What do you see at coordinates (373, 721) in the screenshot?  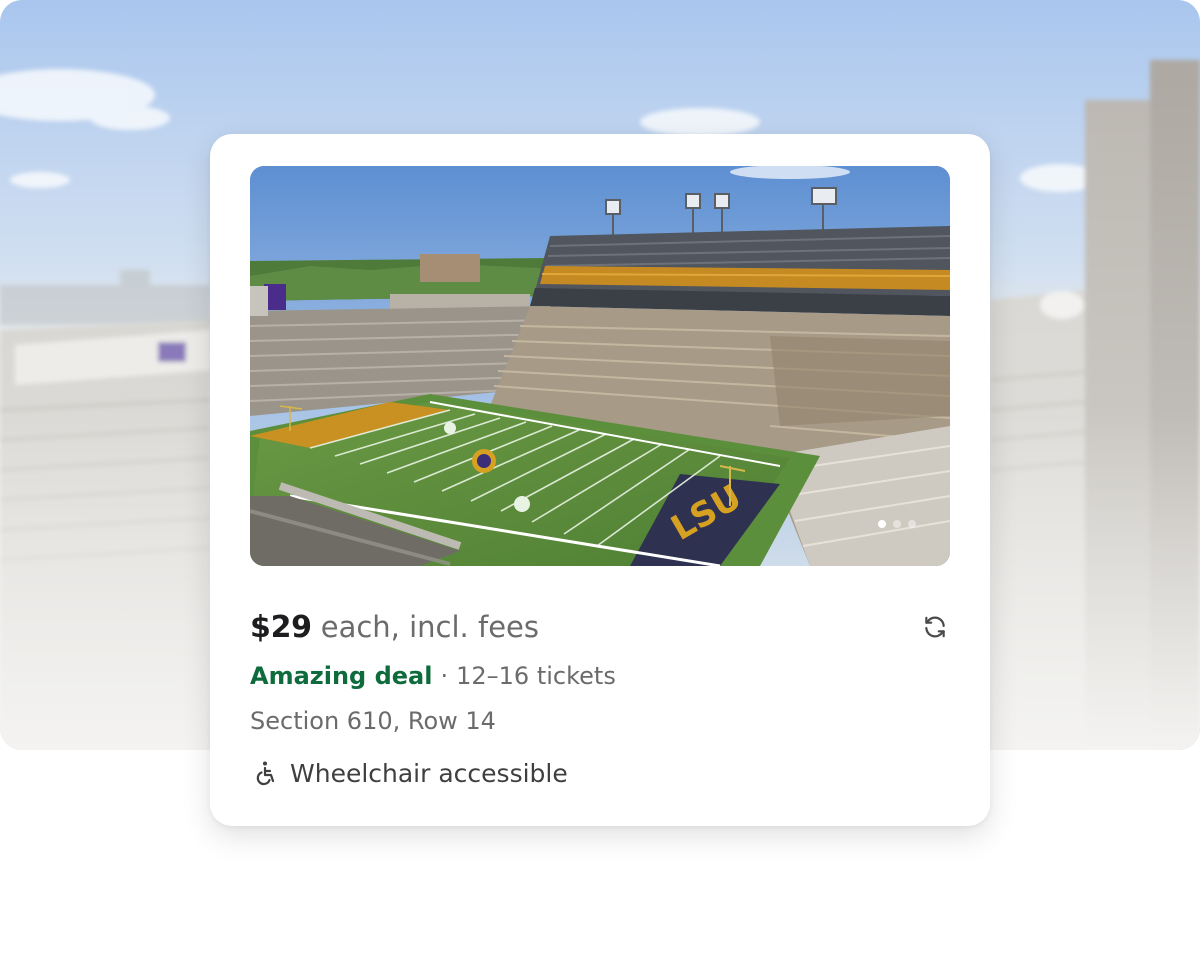 I see `seat-location: Section 610, Row 14` at bounding box center [373, 721].